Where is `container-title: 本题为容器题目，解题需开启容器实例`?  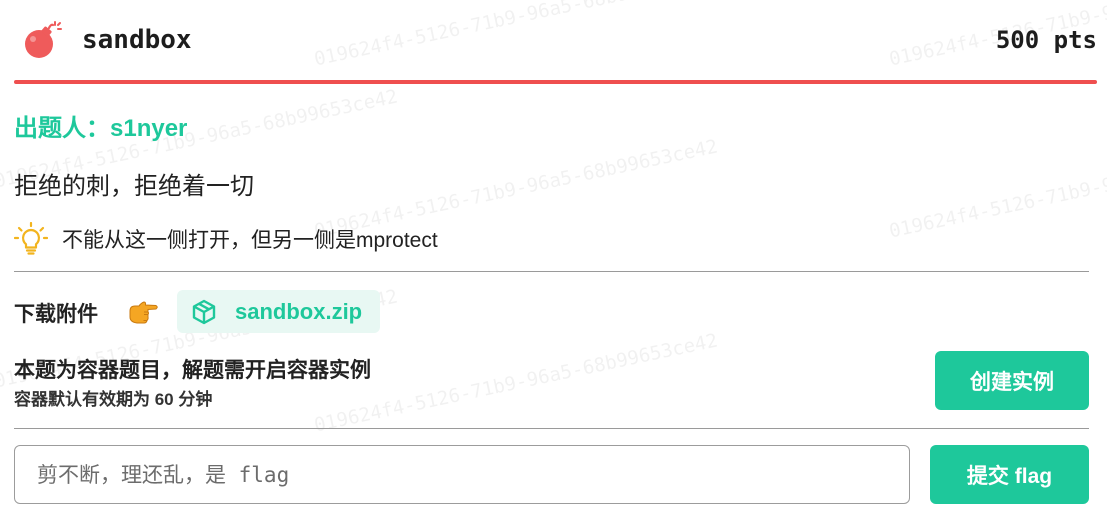 container-title: 本题为容器题目，解题需开启容器实例 is located at coordinates (192, 370).